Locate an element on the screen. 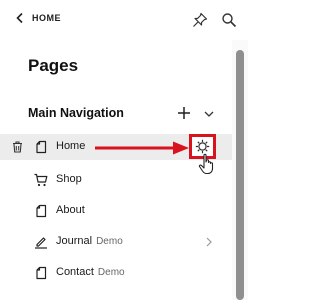 The height and width of the screenshot is (300, 320). nav-item-shop: Shop is located at coordinates (116, 180).